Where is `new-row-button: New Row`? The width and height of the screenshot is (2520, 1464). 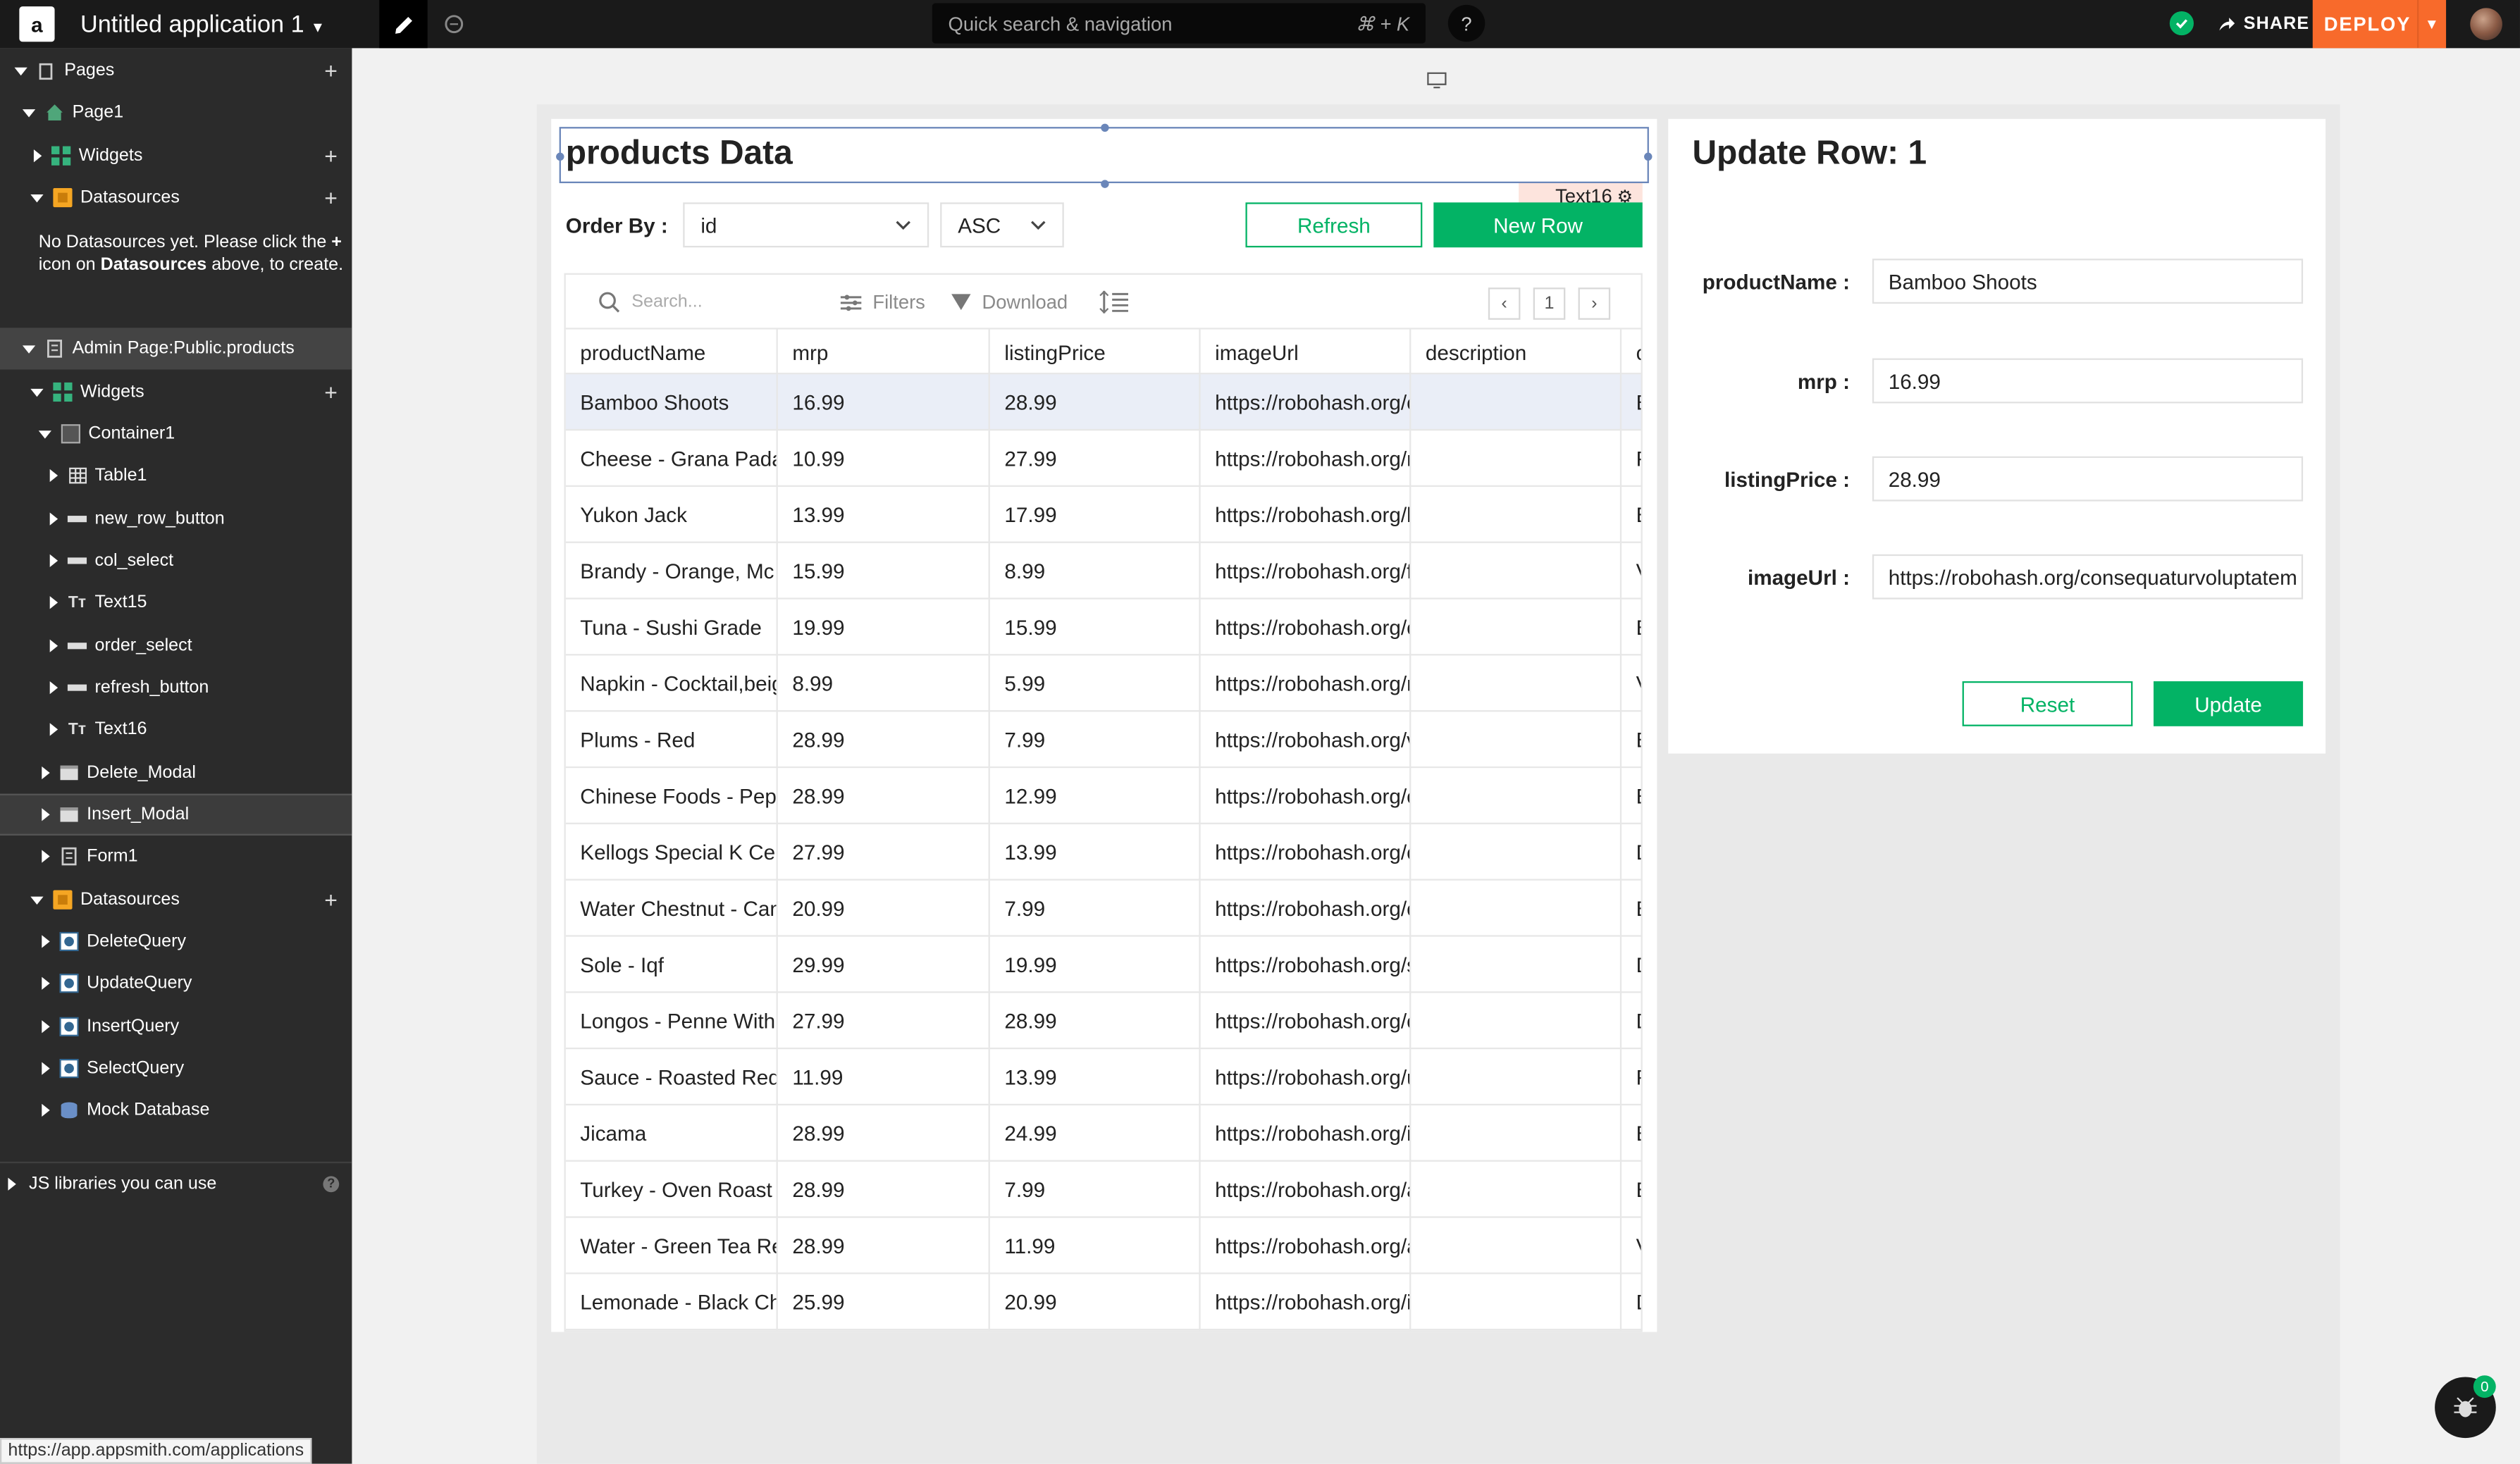 new-row-button: New Row is located at coordinates (1538, 225).